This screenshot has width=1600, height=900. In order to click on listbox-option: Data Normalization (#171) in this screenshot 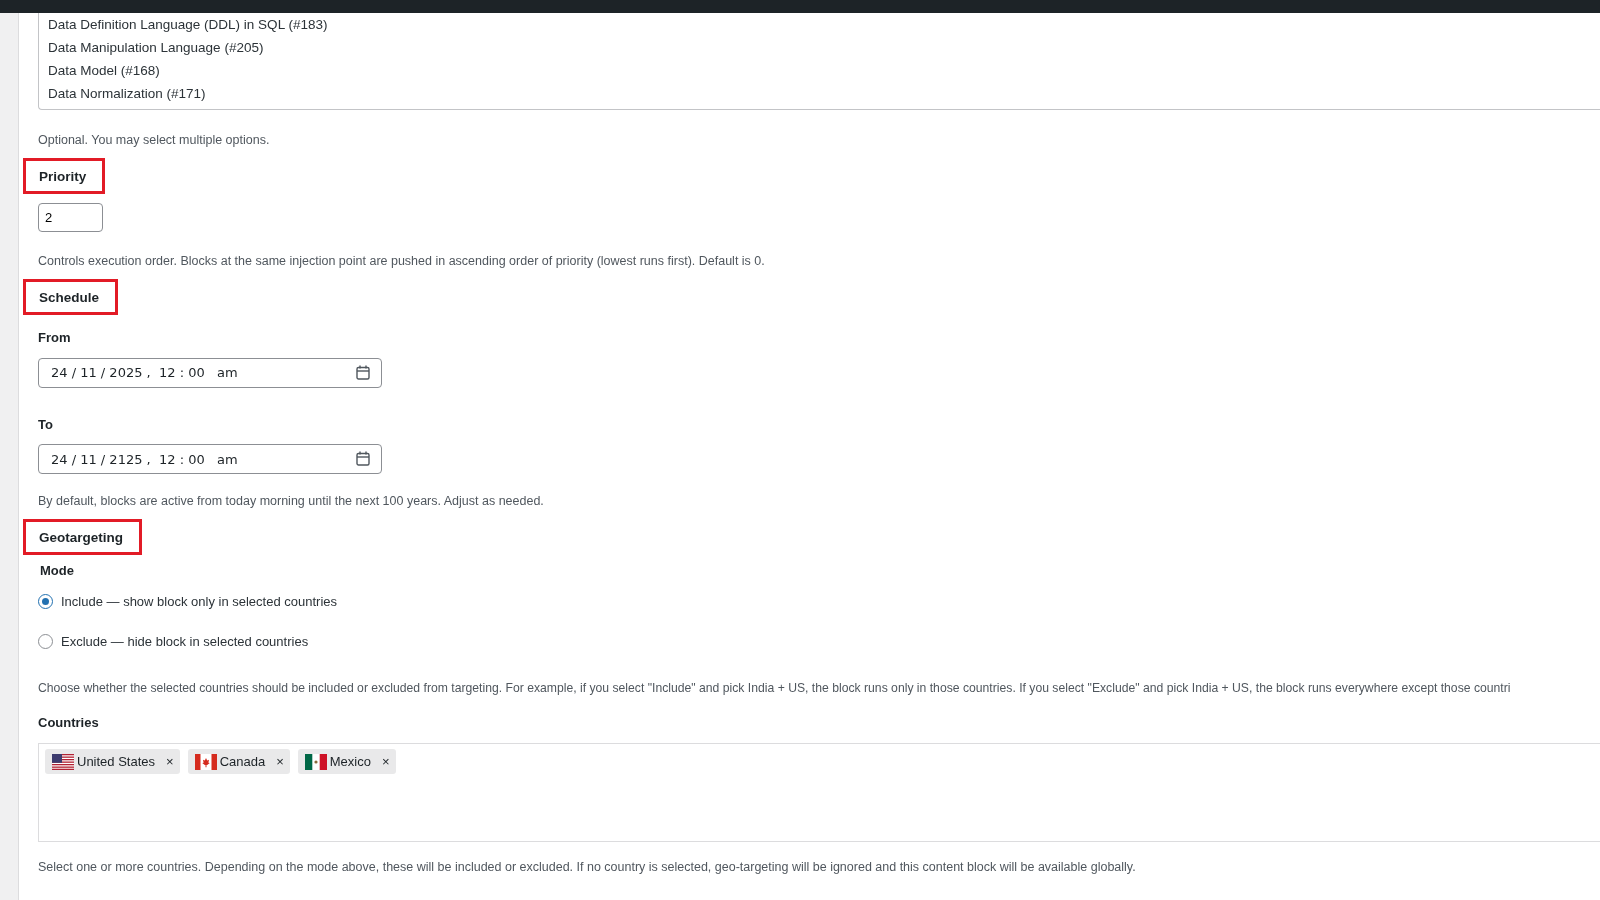, I will do `click(824, 93)`.